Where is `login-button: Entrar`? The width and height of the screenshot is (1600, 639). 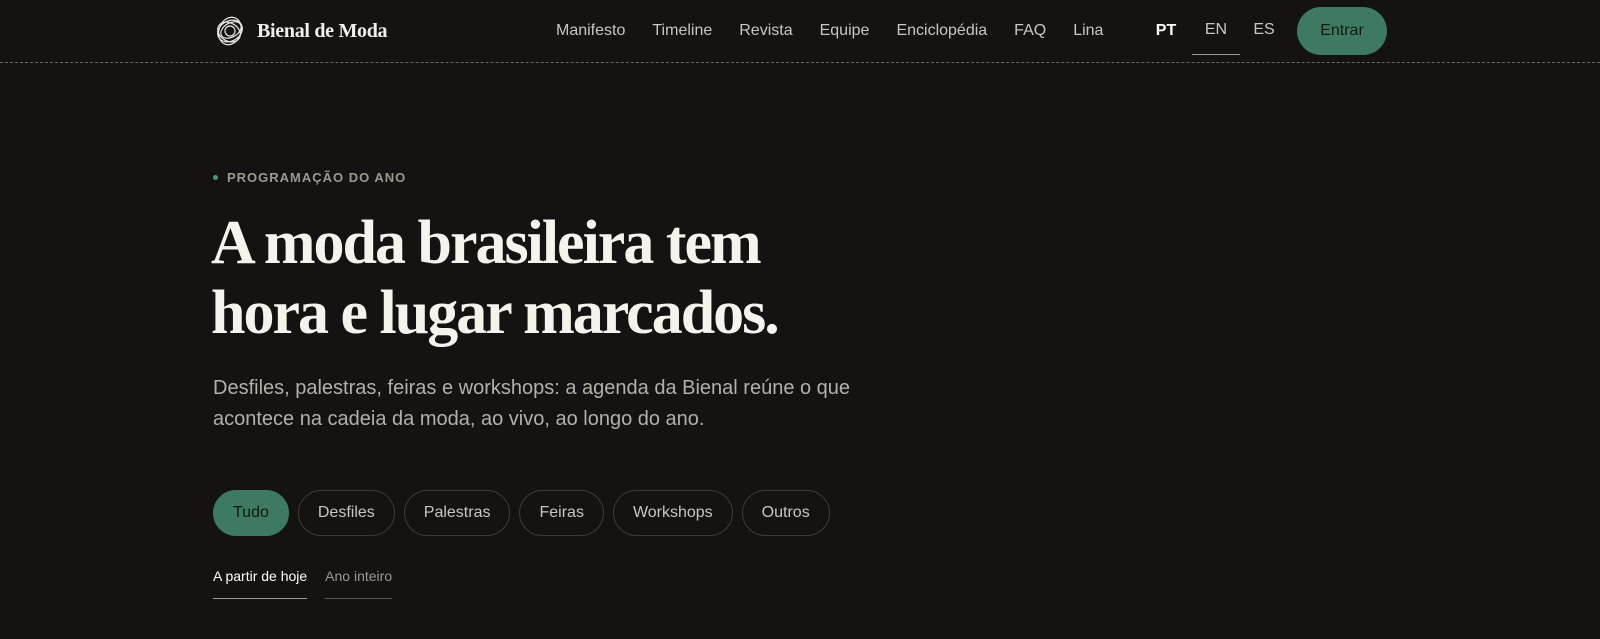
login-button: Entrar is located at coordinates (1342, 31).